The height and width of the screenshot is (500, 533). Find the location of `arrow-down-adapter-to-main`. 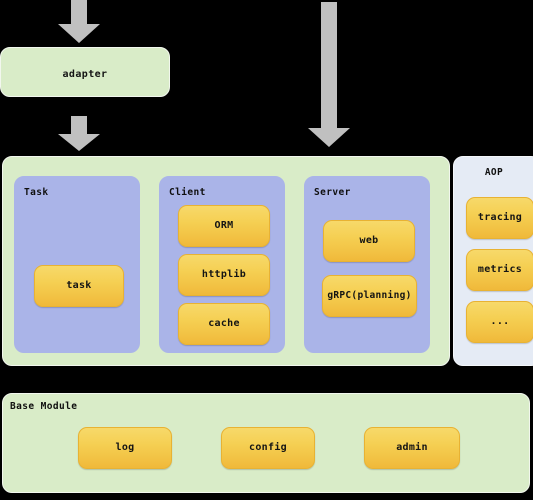

arrow-down-adapter-to-main is located at coordinates (79, 134).